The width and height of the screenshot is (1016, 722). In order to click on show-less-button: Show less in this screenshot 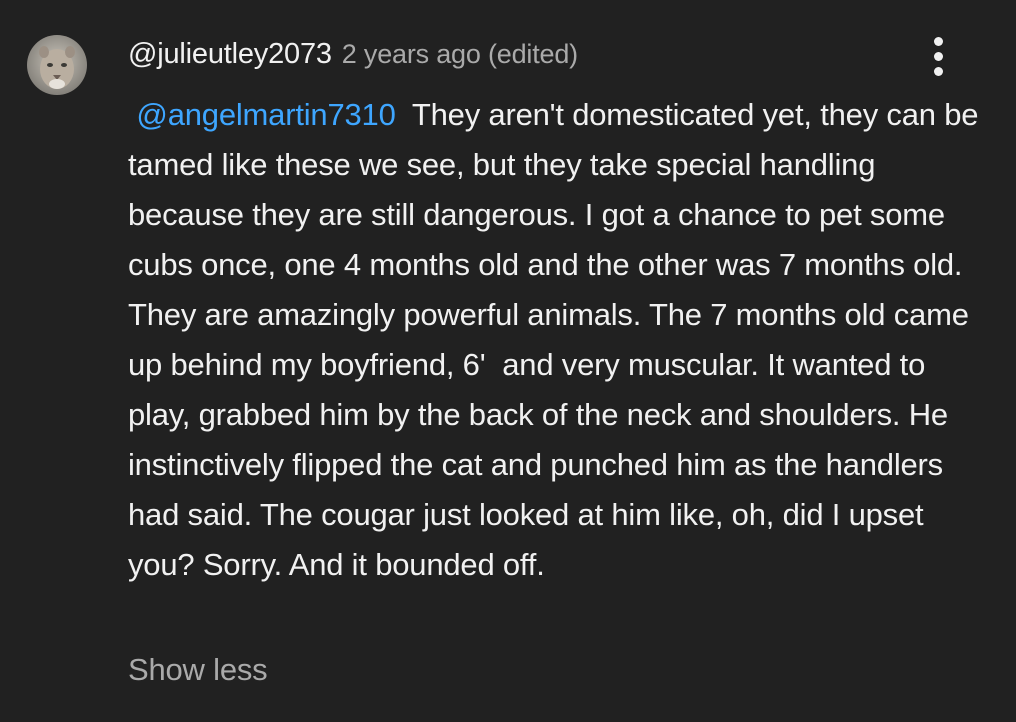, I will do `click(198, 670)`.